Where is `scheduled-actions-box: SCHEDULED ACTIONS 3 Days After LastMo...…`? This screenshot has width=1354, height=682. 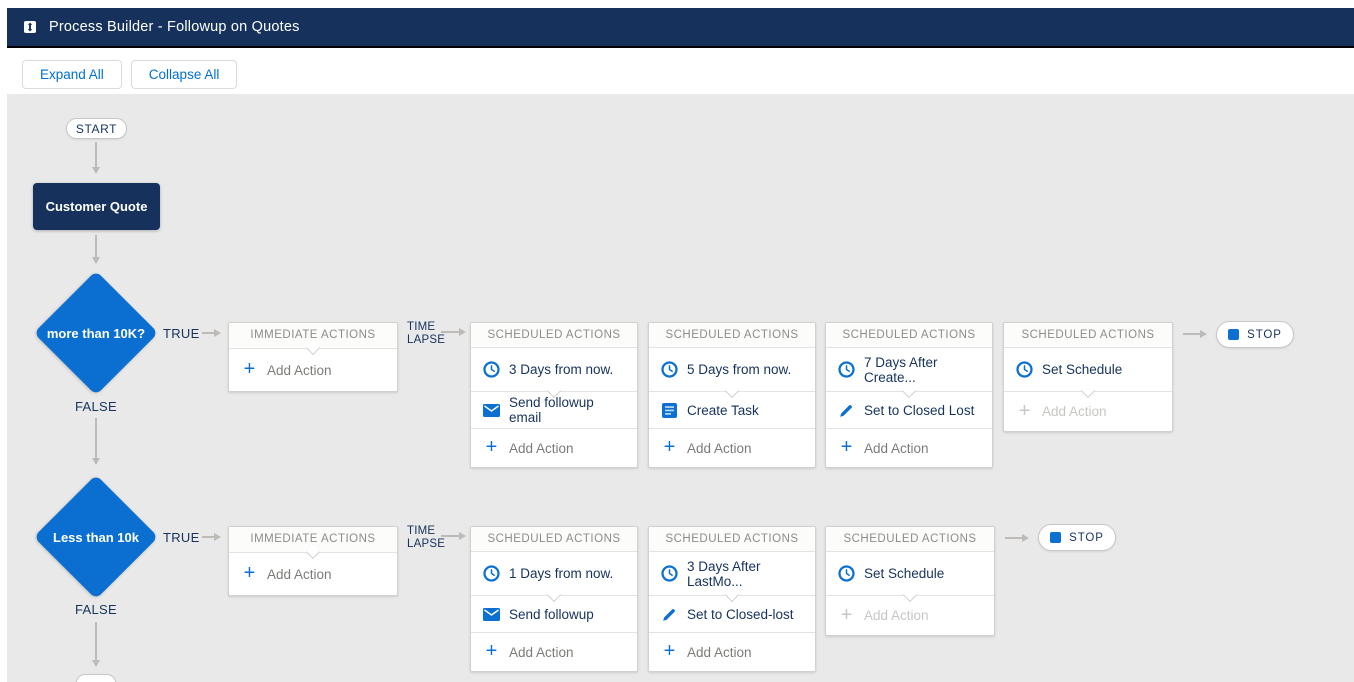 scheduled-actions-box: SCHEDULED ACTIONS 3 Days After LastMo...… is located at coordinates (732, 599).